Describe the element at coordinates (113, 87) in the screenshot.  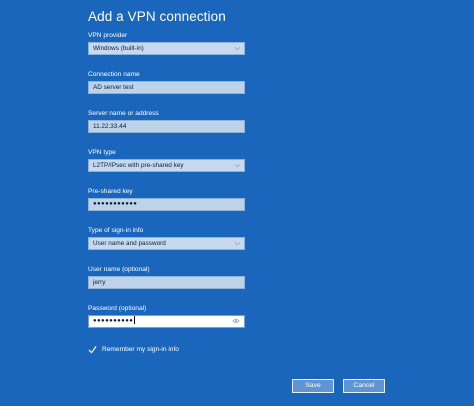
I see `connection-name-value: AD server test` at that location.